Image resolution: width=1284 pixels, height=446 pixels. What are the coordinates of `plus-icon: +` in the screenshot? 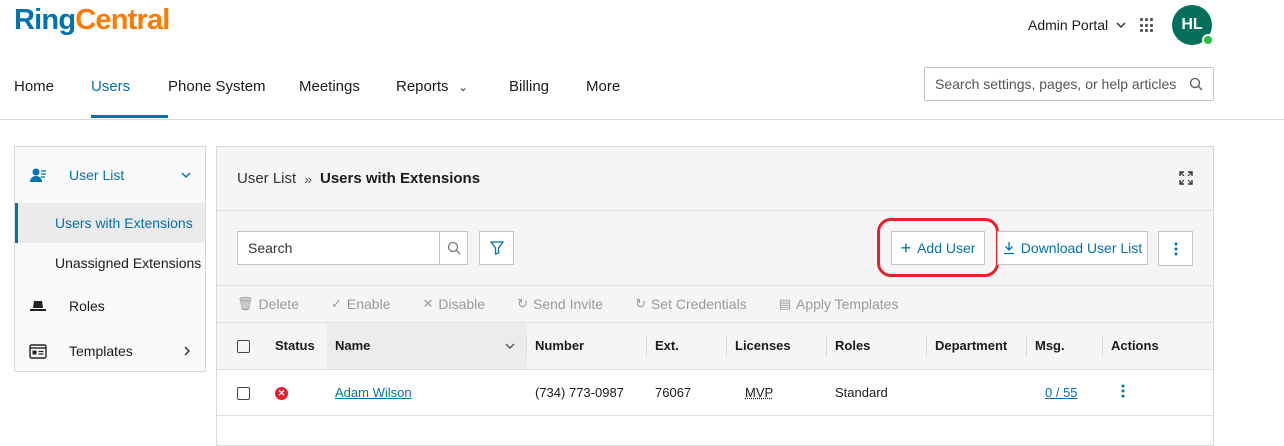 It's located at (906, 248).